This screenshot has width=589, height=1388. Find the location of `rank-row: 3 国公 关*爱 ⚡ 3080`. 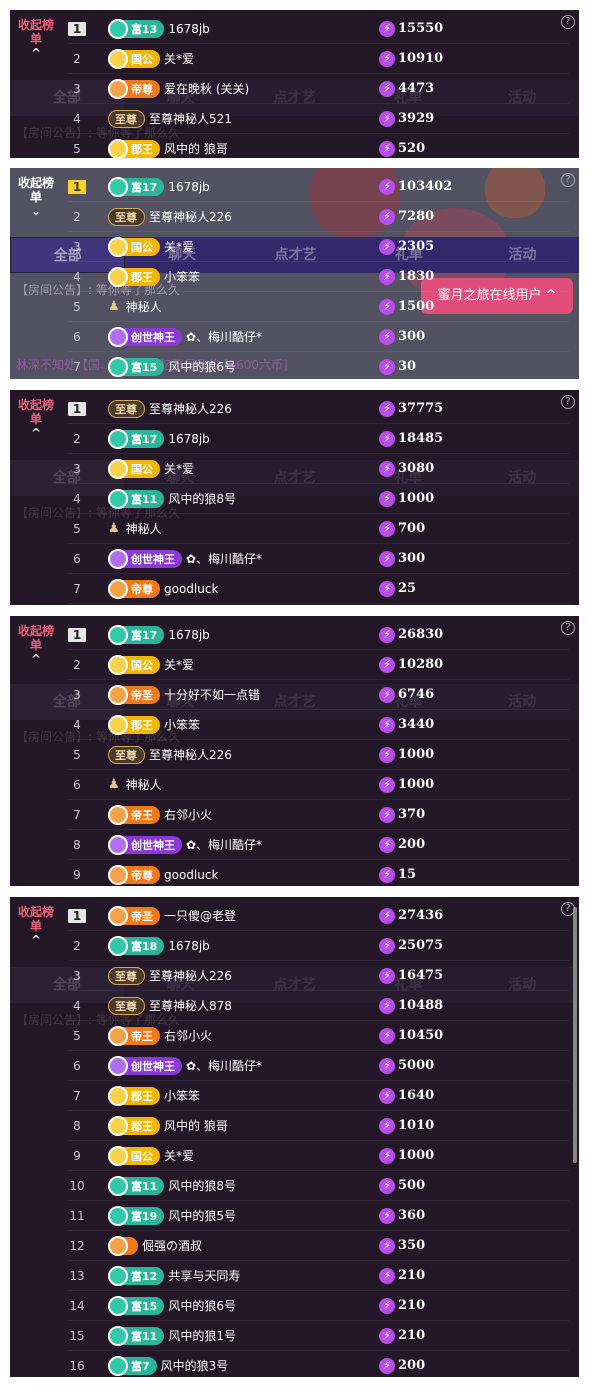

rank-row: 3 国公 关*爱 ⚡ 3080 is located at coordinates (318, 469).